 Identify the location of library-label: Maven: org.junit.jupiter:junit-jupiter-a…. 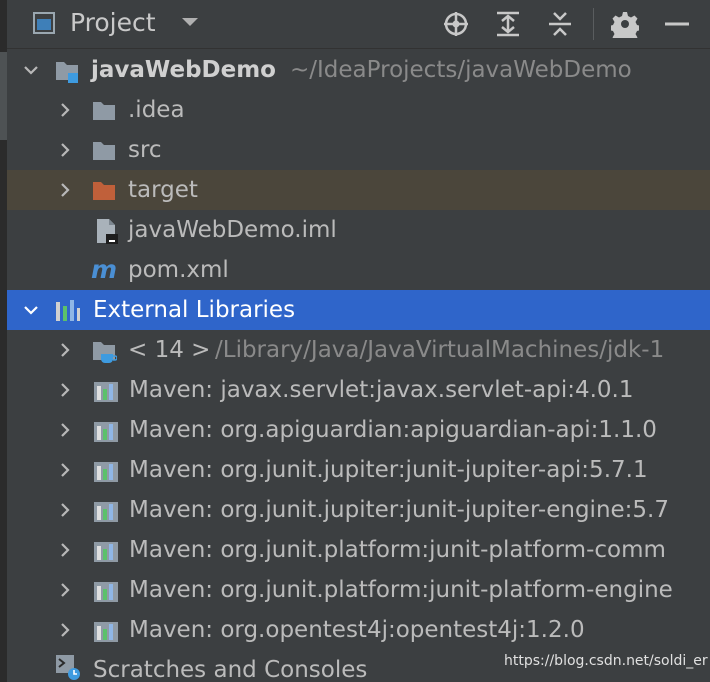
(388, 470).